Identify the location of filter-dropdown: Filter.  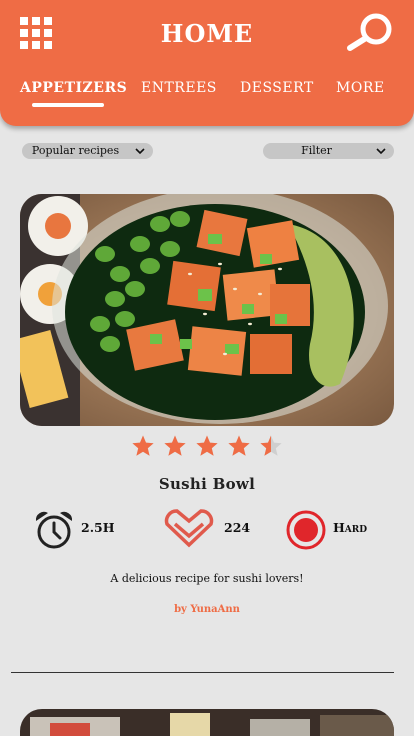
(328, 151).